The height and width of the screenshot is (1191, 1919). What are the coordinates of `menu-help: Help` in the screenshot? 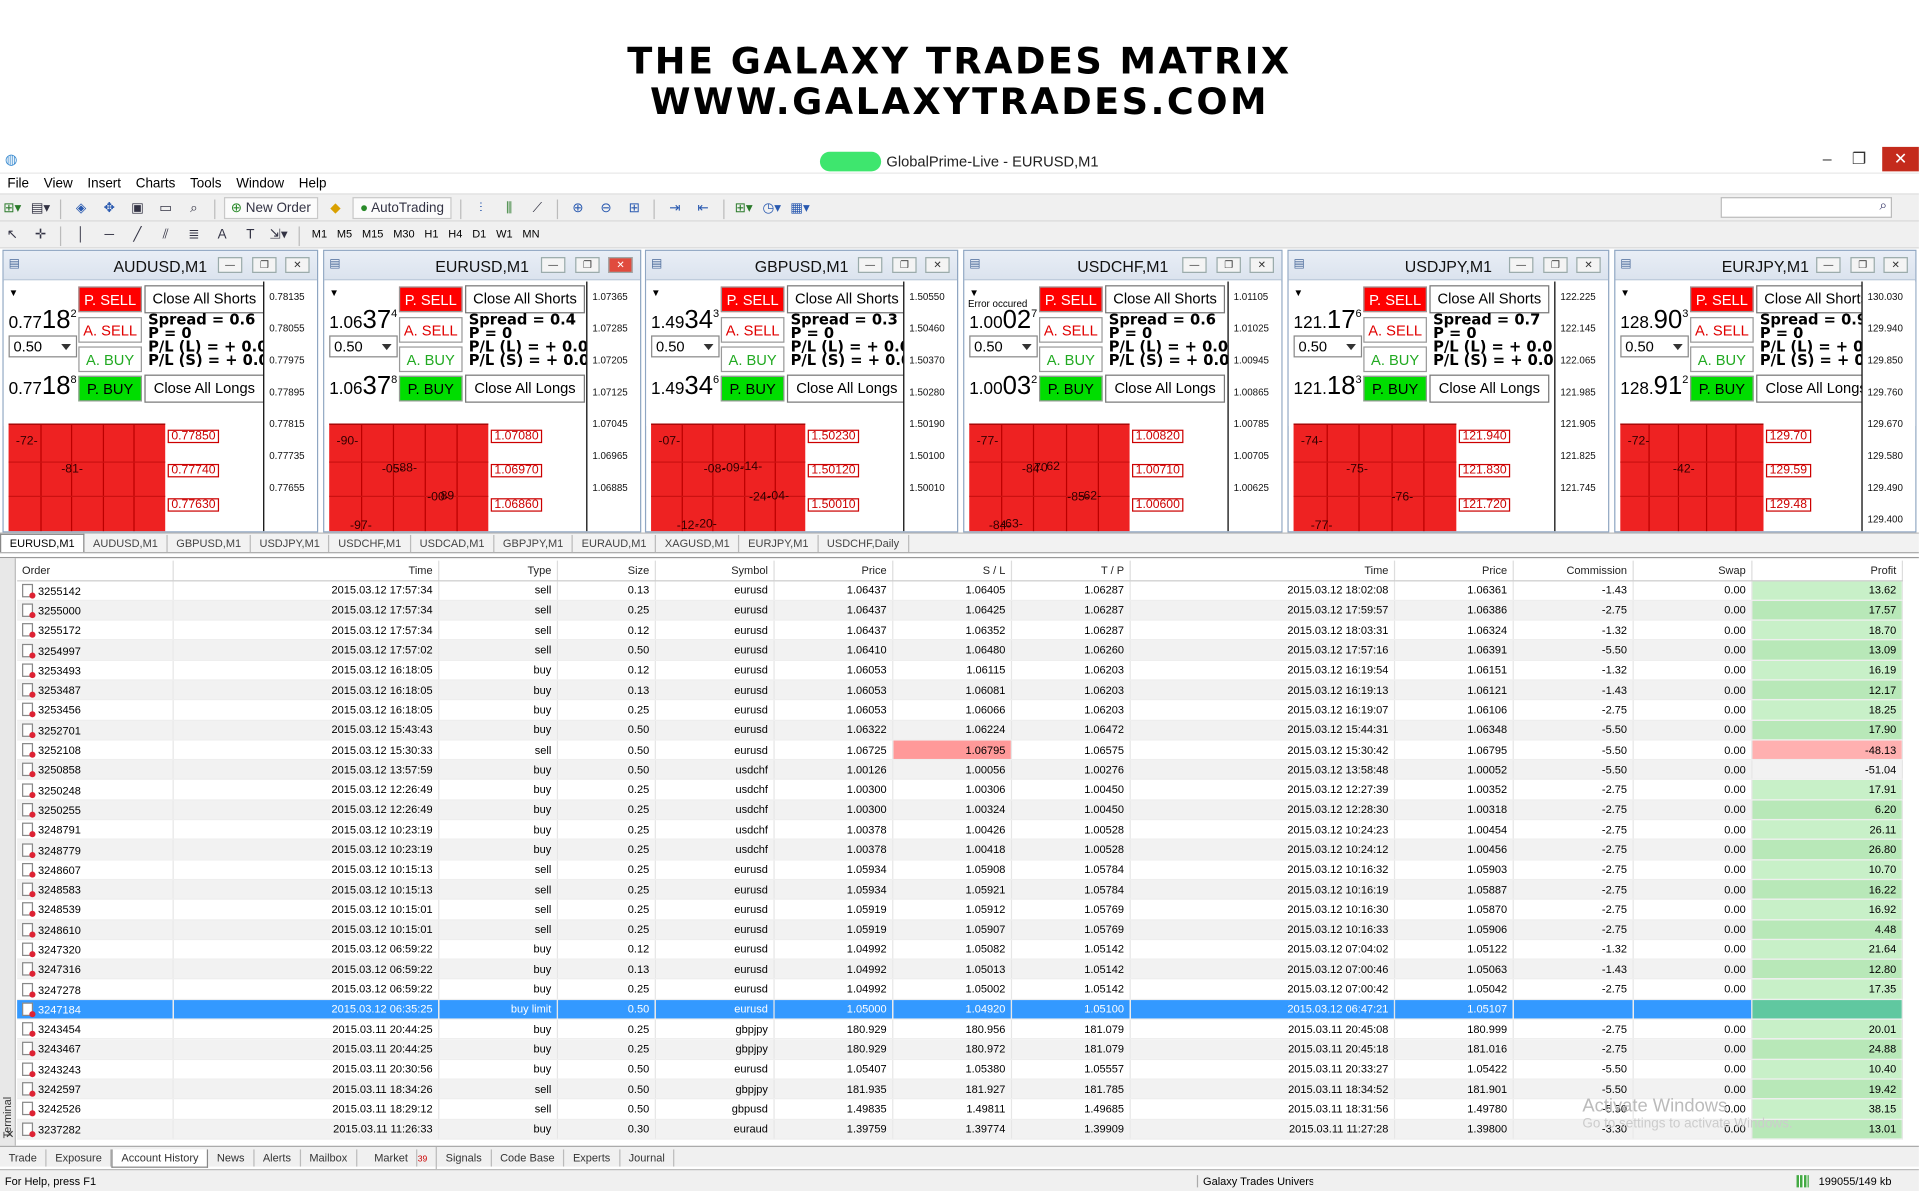 It's located at (312, 184).